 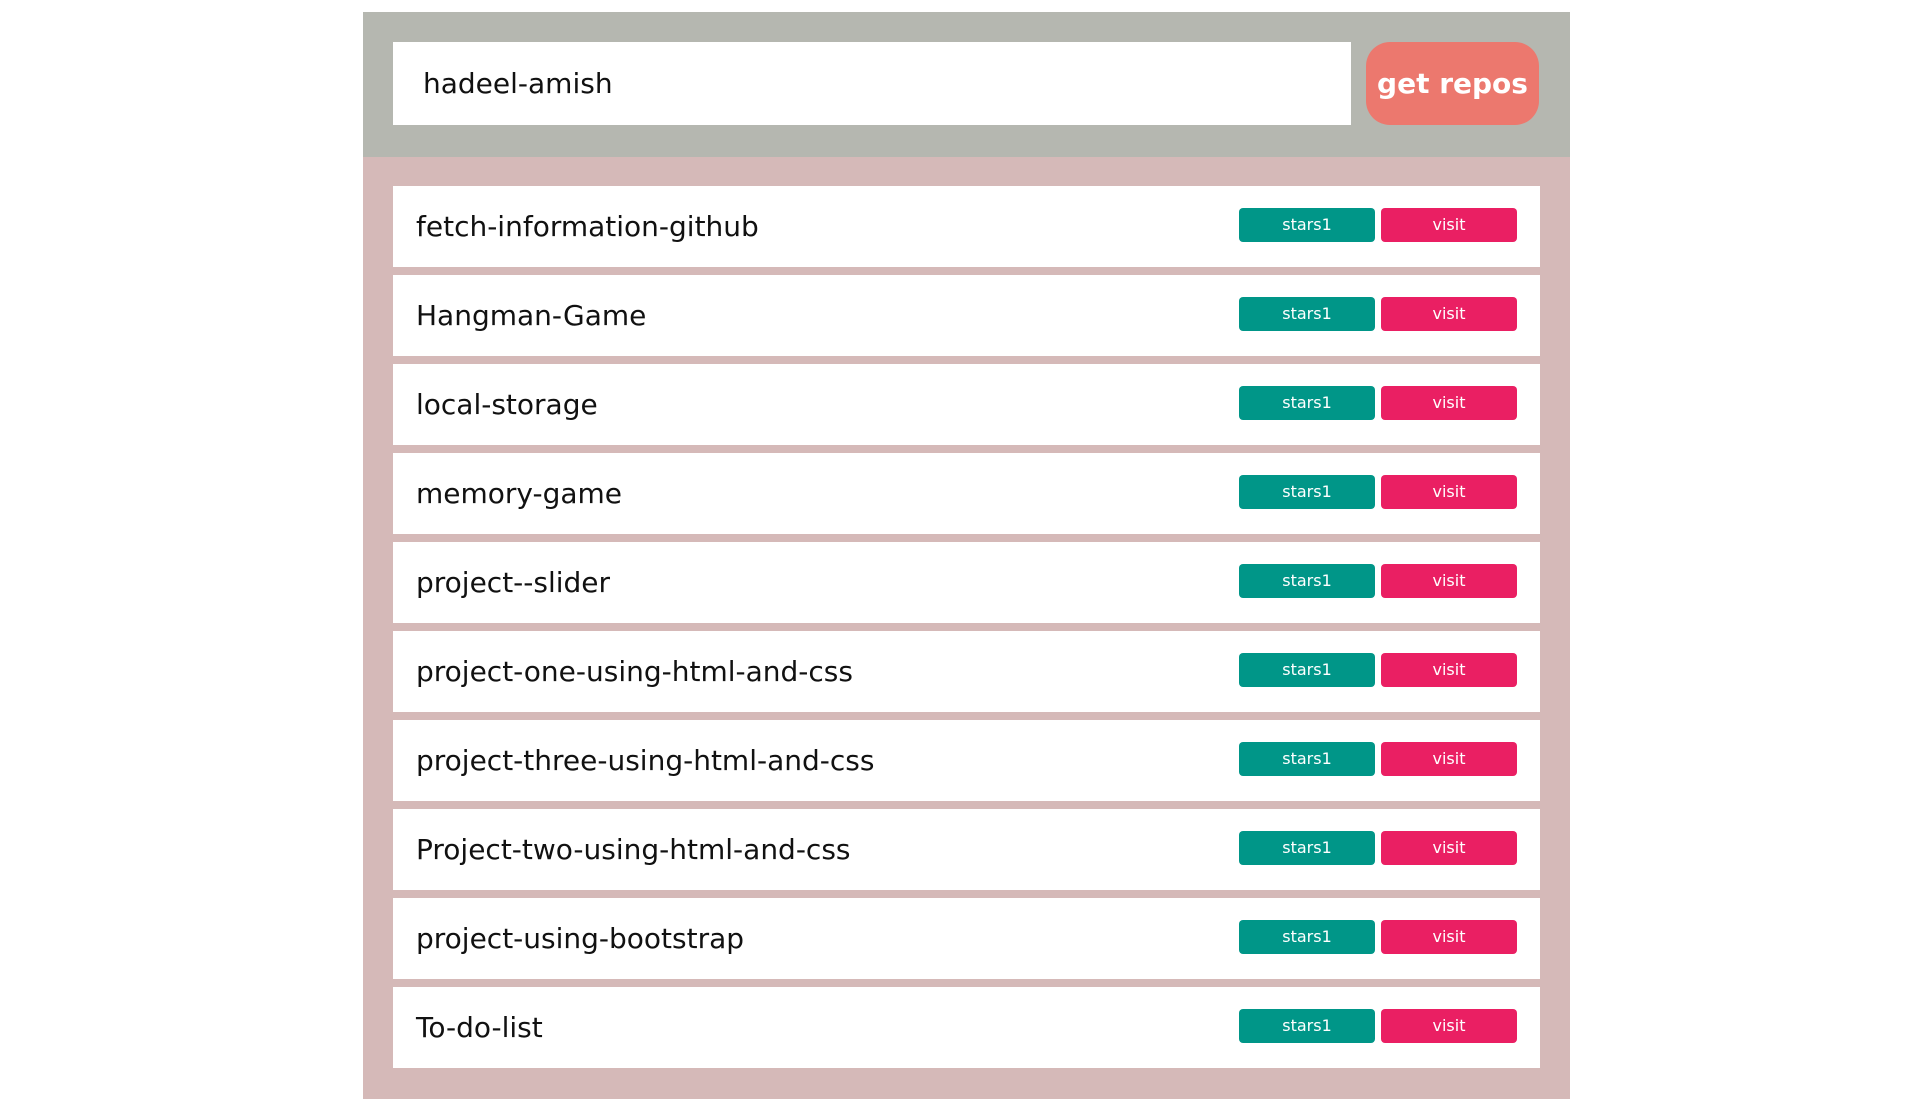 I want to click on repo-row: local-storage stars1 visit, so click(x=966, y=404).